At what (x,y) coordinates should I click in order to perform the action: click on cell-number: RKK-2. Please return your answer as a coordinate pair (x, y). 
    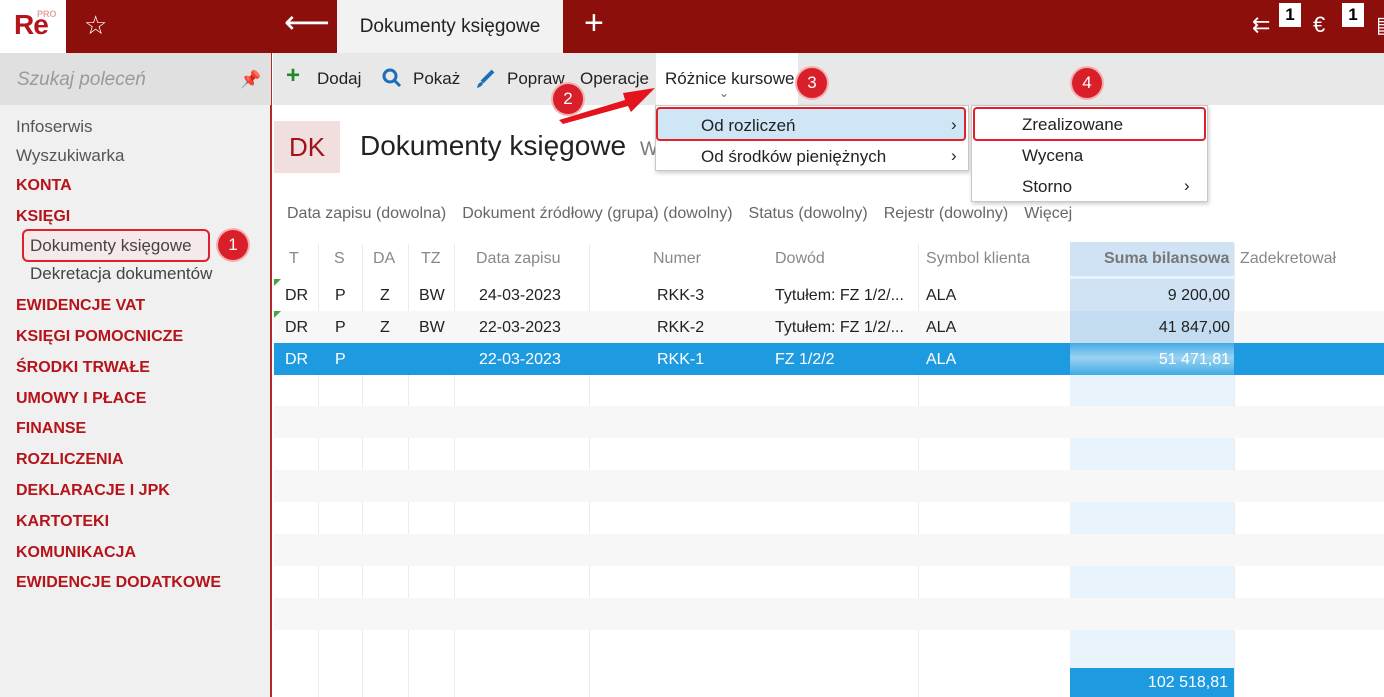
    Looking at the image, I should click on (681, 327).